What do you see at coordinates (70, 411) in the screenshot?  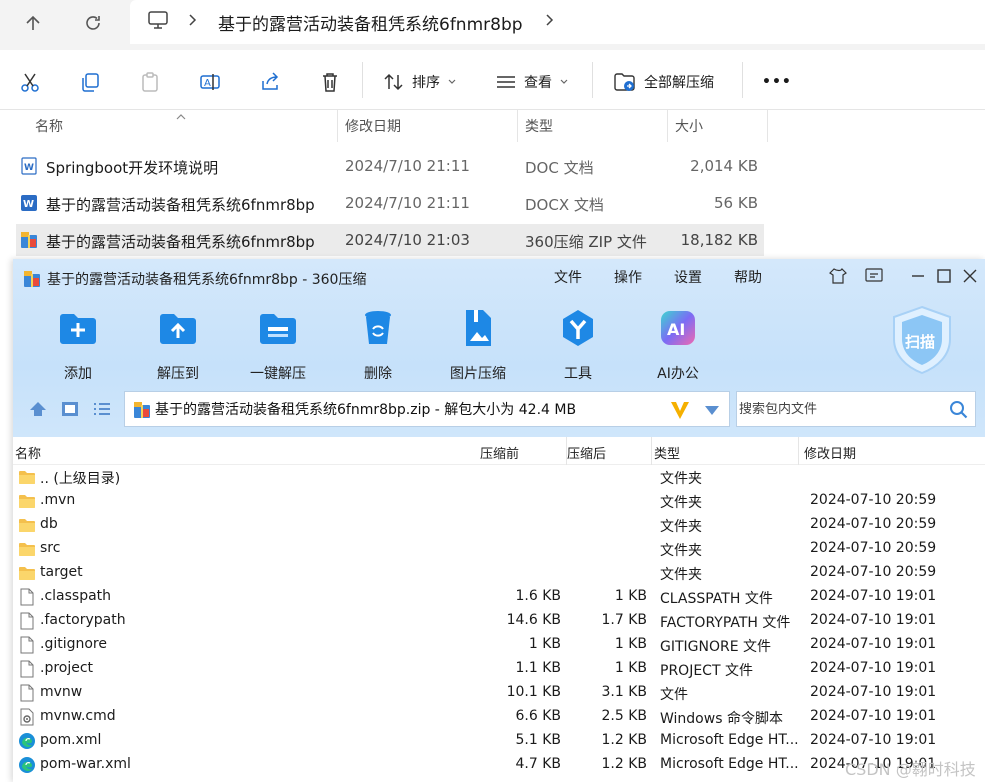 I see `thumbnail-view-icon` at bounding box center [70, 411].